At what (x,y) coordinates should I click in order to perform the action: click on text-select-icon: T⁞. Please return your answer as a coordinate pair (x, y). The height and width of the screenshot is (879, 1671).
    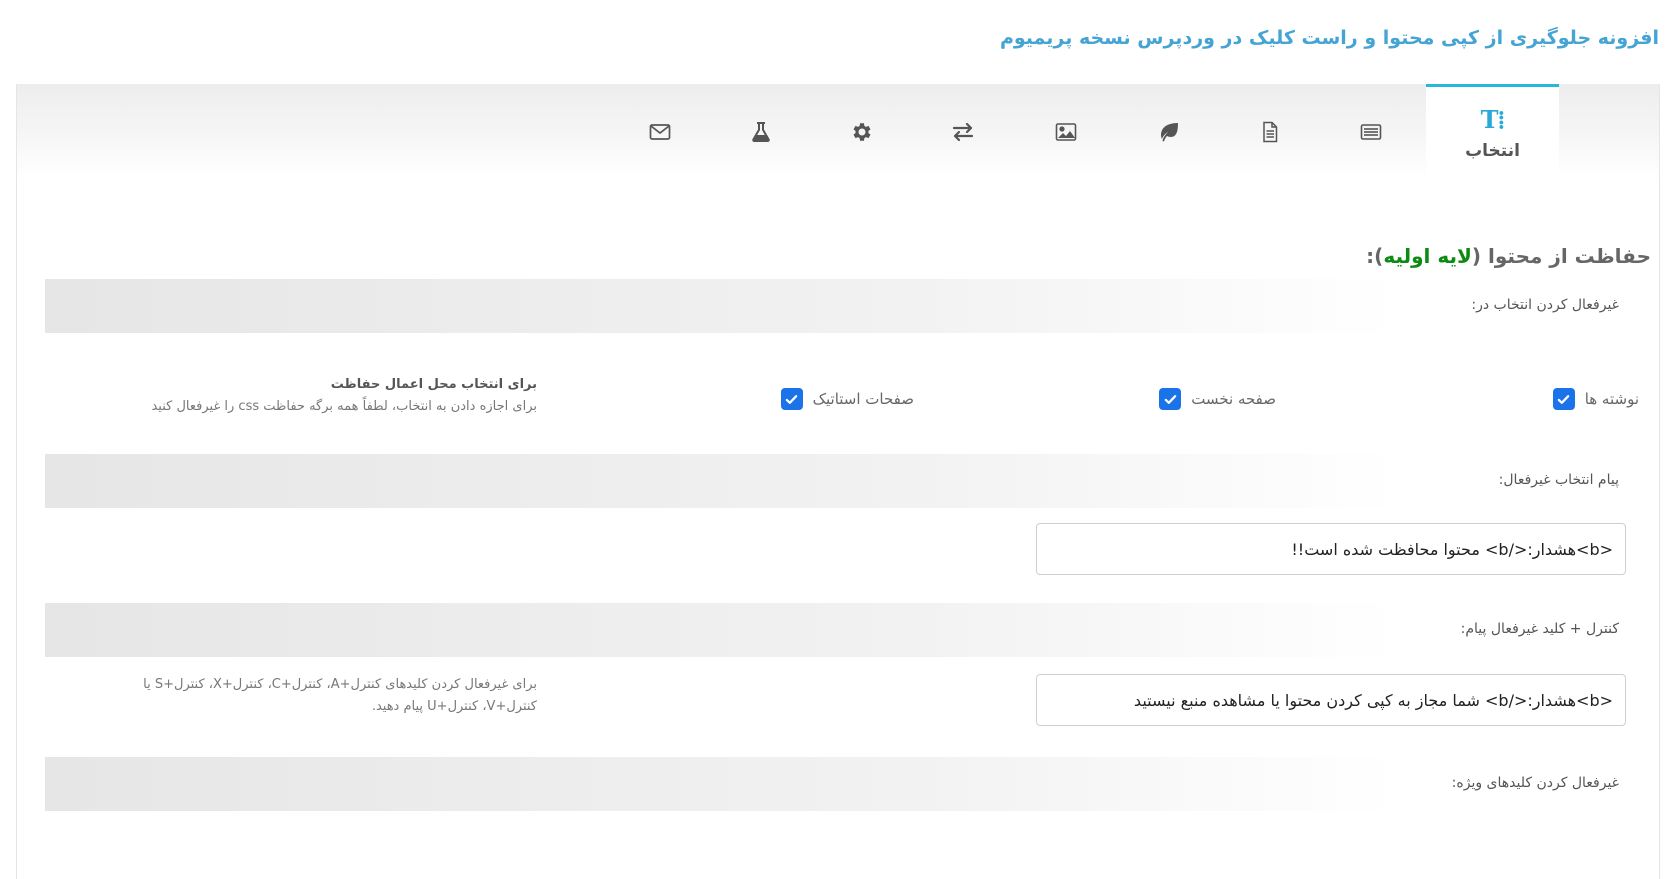
    Looking at the image, I should click on (1493, 119).